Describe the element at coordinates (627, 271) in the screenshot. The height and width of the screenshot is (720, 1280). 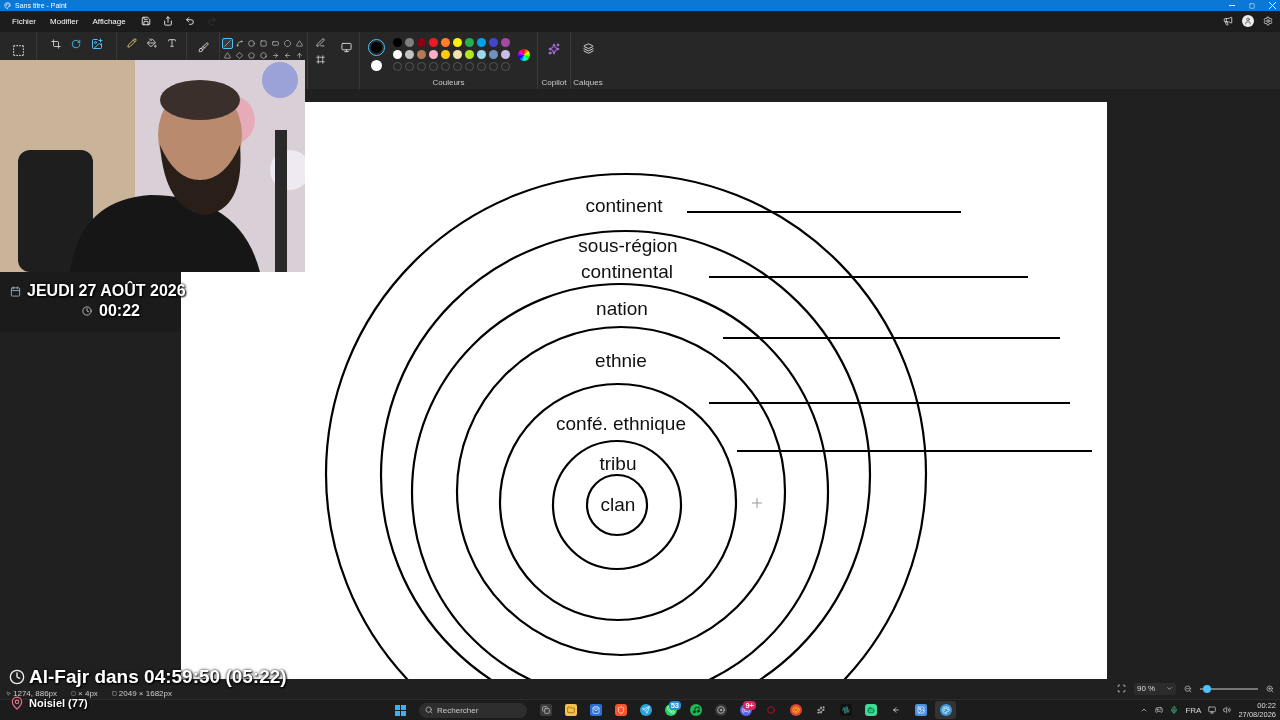
I see `ring-label: continental` at that location.